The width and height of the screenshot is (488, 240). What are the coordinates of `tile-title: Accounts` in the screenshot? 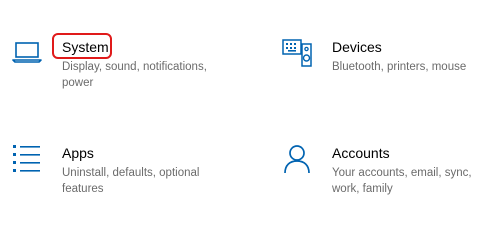 It's located at (361, 153).